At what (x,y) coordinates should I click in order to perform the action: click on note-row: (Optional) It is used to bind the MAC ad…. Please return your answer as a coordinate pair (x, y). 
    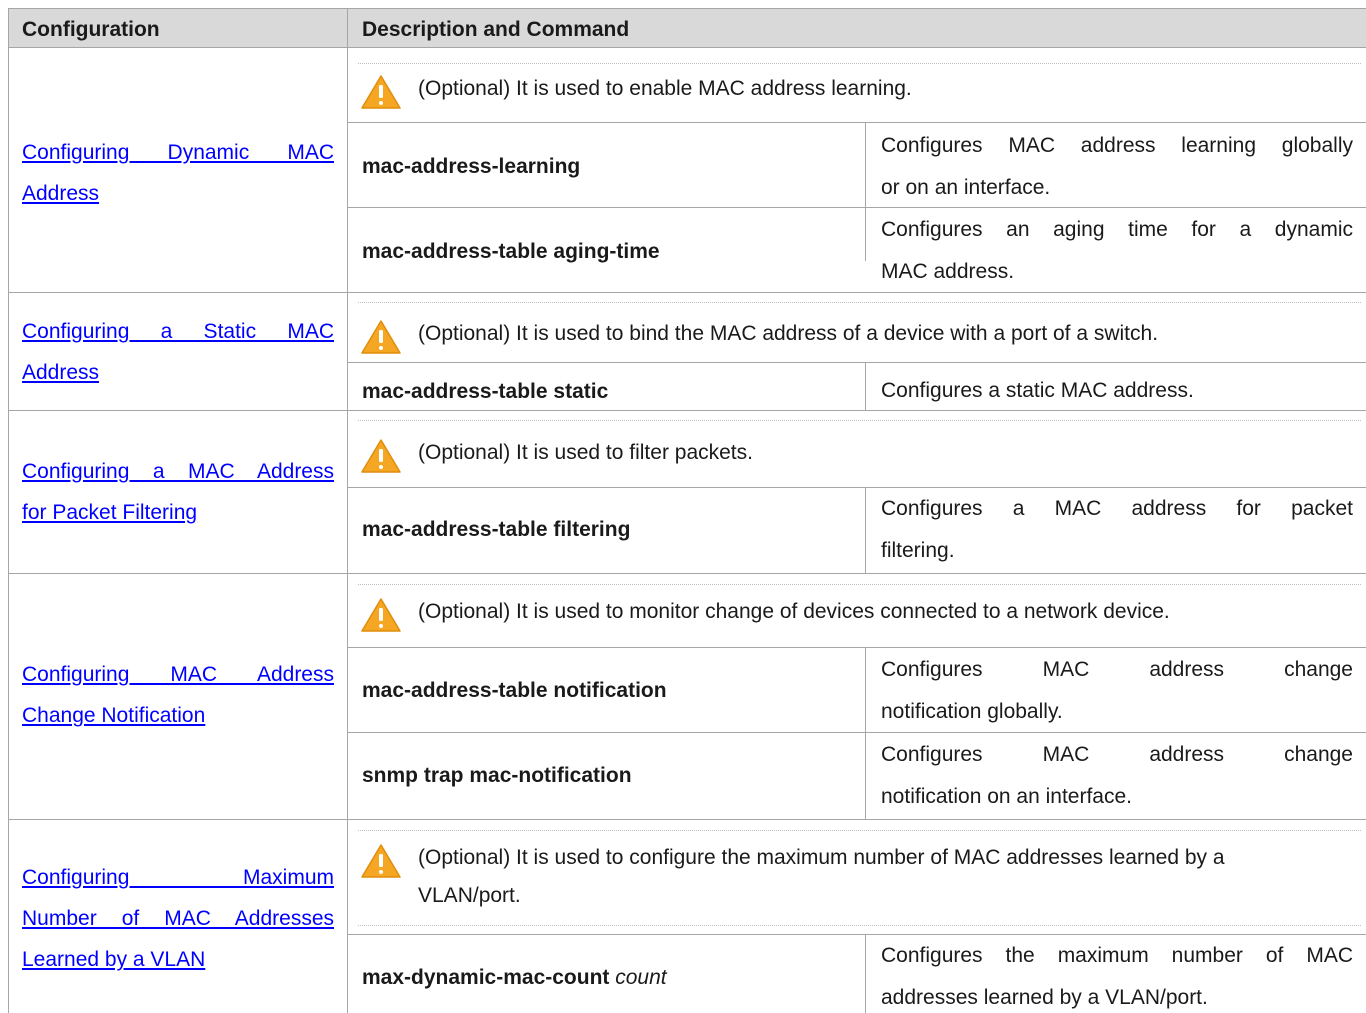
    Looking at the image, I should click on (860, 337).